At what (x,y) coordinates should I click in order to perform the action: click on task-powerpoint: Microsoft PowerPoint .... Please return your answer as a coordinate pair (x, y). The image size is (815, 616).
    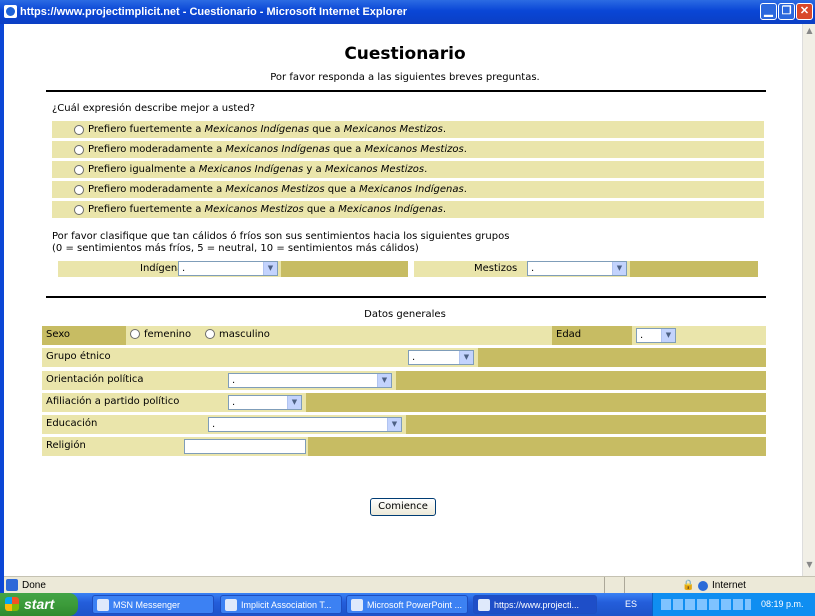
    Looking at the image, I should click on (407, 604).